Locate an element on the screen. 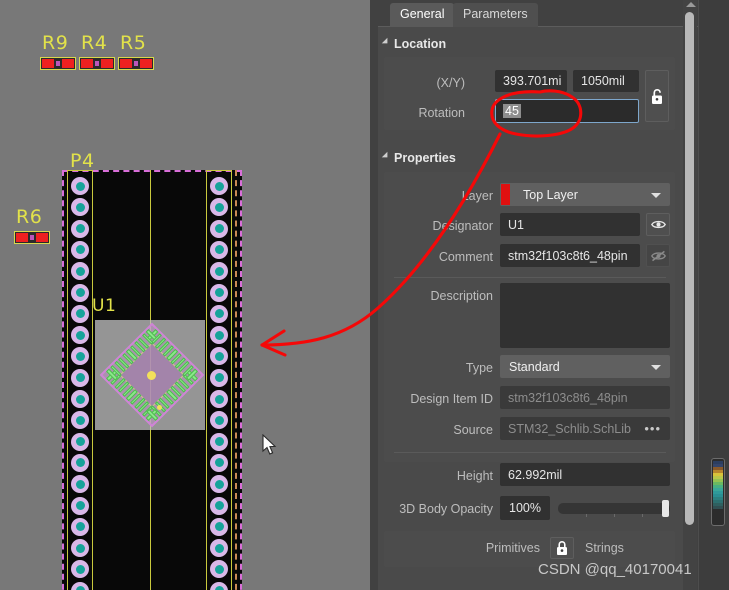  opacity-slider-thumb is located at coordinates (665, 508).